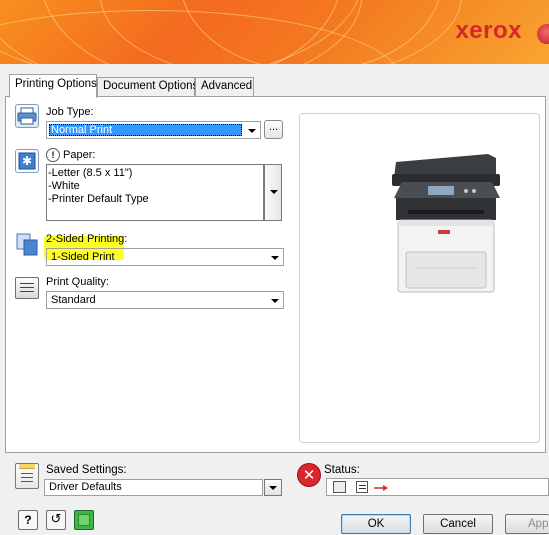  I want to click on tab-printing-options: Printing Options, so click(53, 86).